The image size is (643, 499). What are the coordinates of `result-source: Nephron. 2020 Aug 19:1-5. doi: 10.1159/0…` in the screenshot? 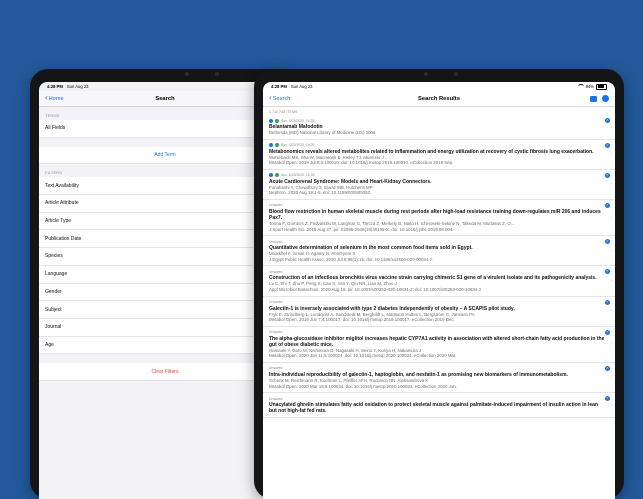 It's located at (320, 193).